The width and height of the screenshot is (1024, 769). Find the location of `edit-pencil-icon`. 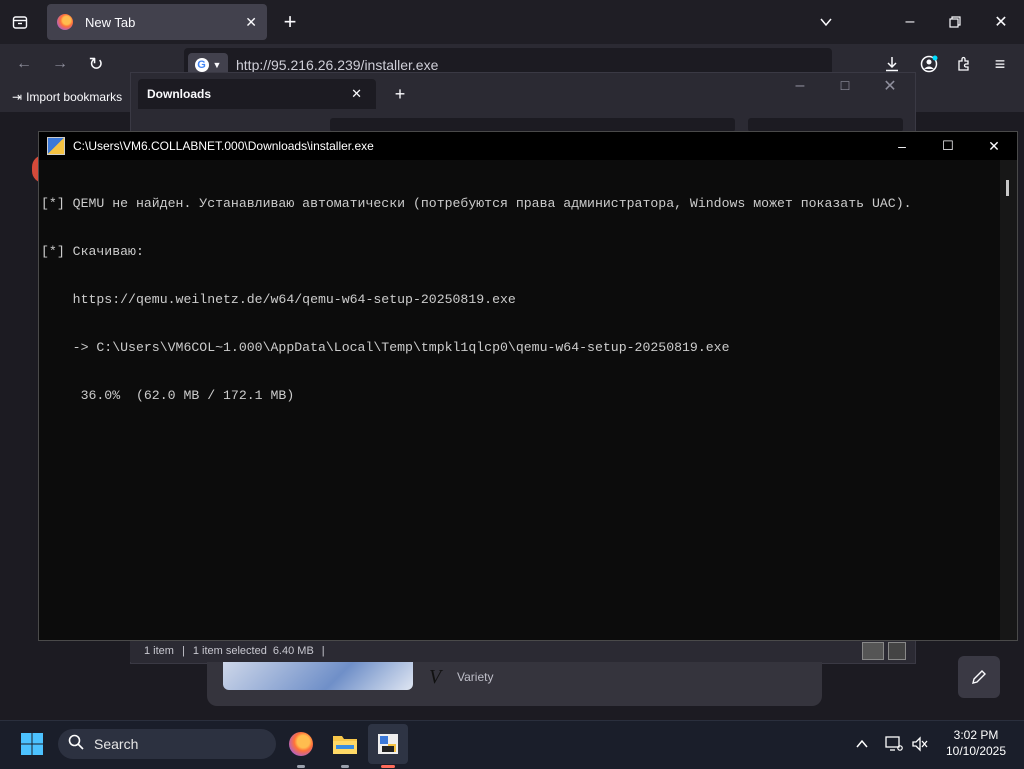

edit-pencil-icon is located at coordinates (979, 677).